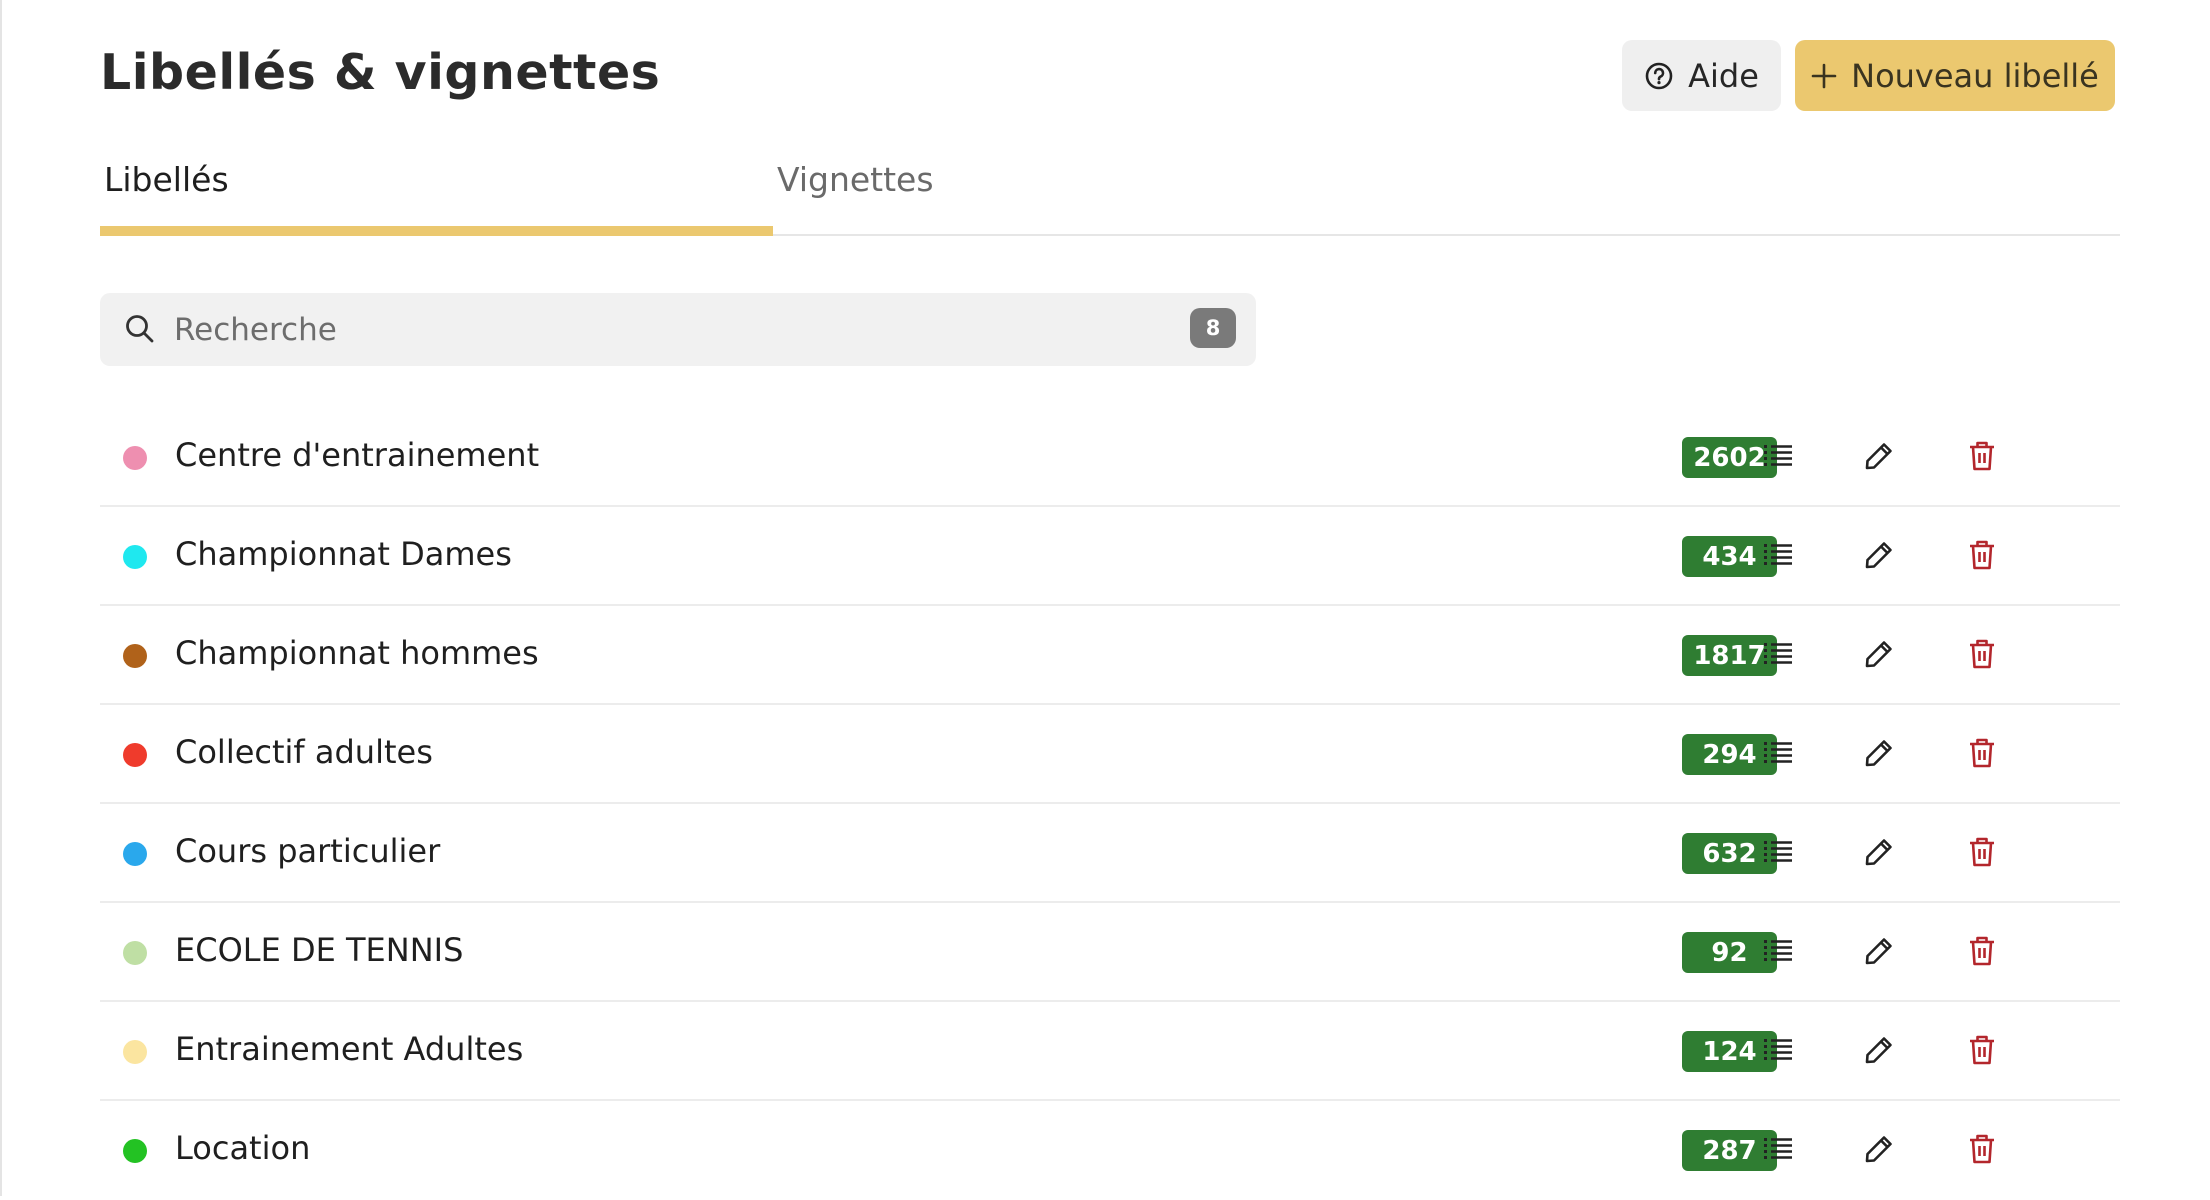 The height and width of the screenshot is (1200, 2210). I want to click on new-label-button: Nouveau libellé, so click(1955, 75).